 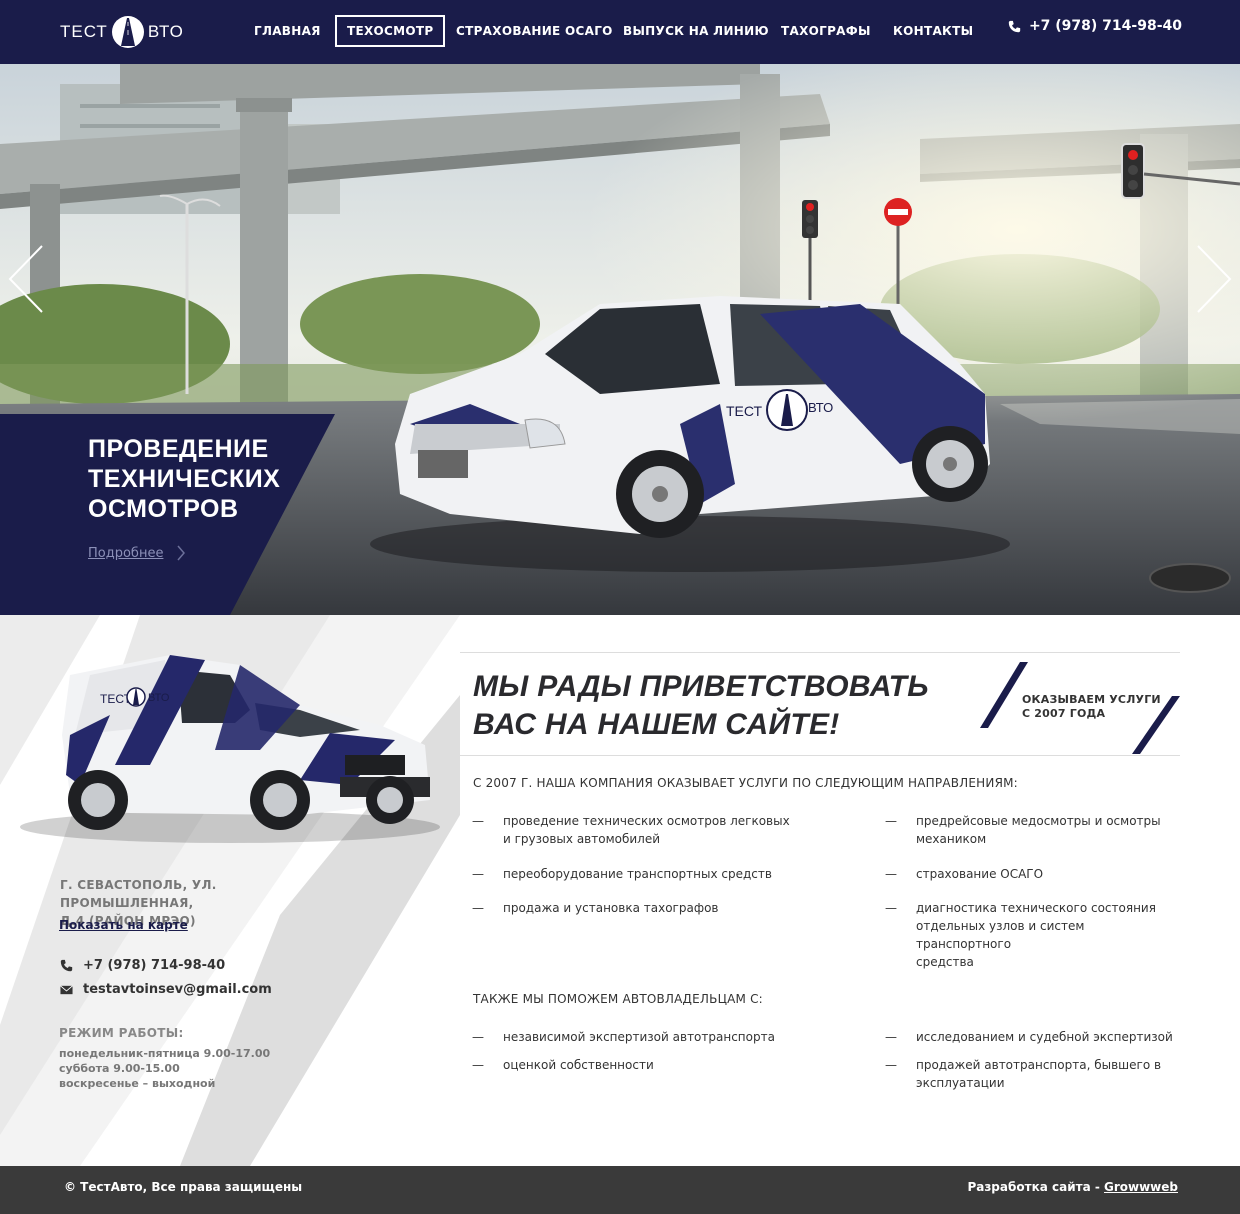 I want to click on hero-car-logo-left: ТЕСТ, so click(x=744, y=411).